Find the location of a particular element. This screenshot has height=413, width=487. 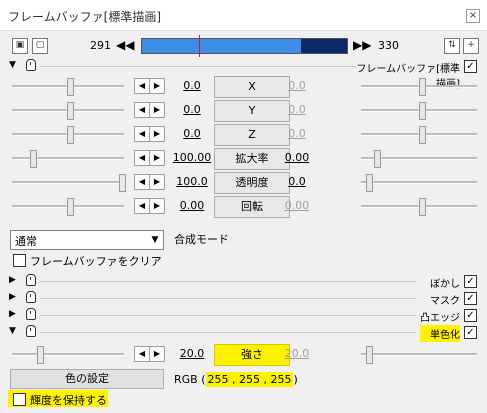

frame-timeline is located at coordinates (244, 46).